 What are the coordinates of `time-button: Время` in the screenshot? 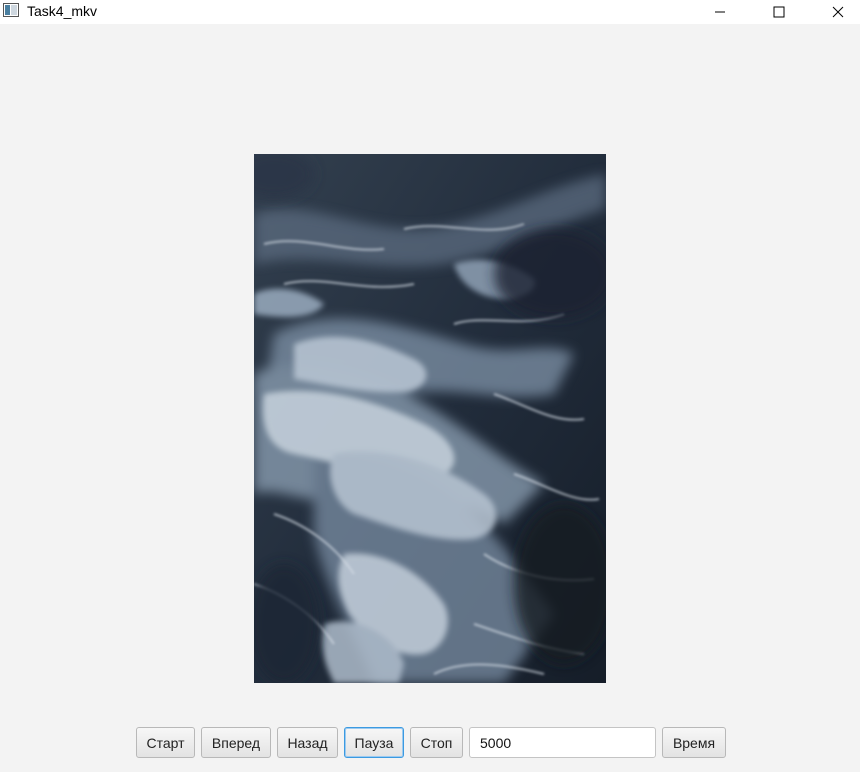 It's located at (694, 742).